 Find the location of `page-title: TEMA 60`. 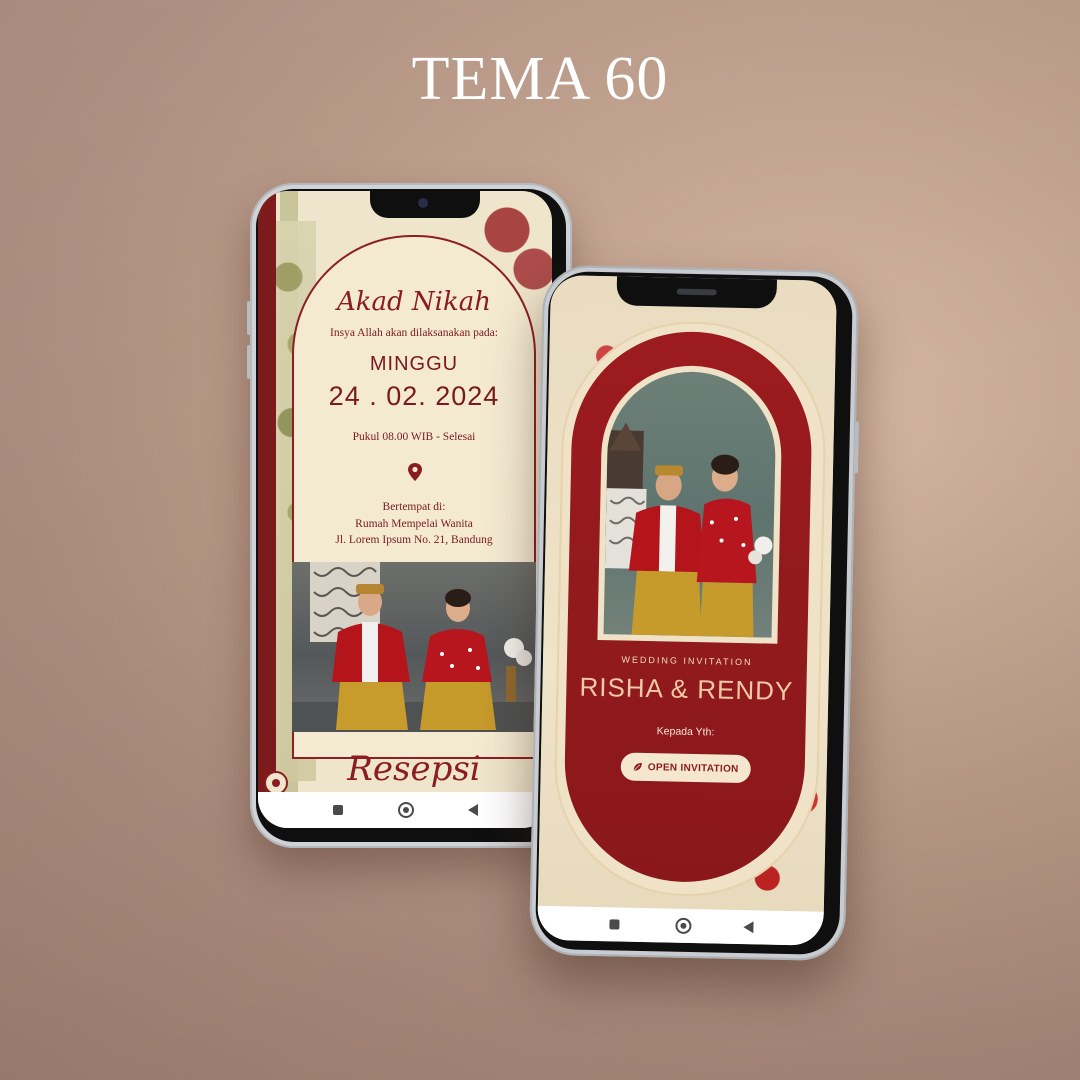

page-title: TEMA 60 is located at coordinates (540, 79).